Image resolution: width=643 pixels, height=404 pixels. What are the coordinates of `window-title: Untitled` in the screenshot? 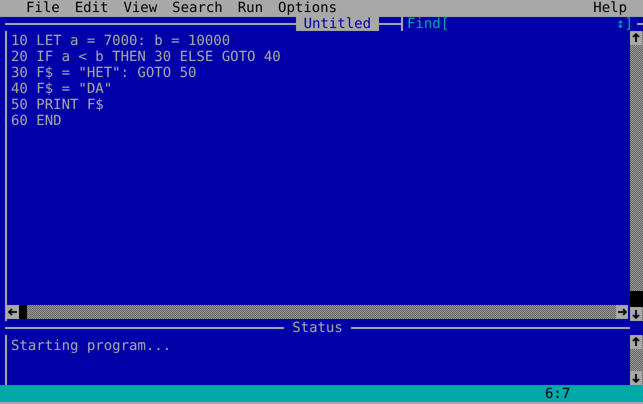 It's located at (337, 24).